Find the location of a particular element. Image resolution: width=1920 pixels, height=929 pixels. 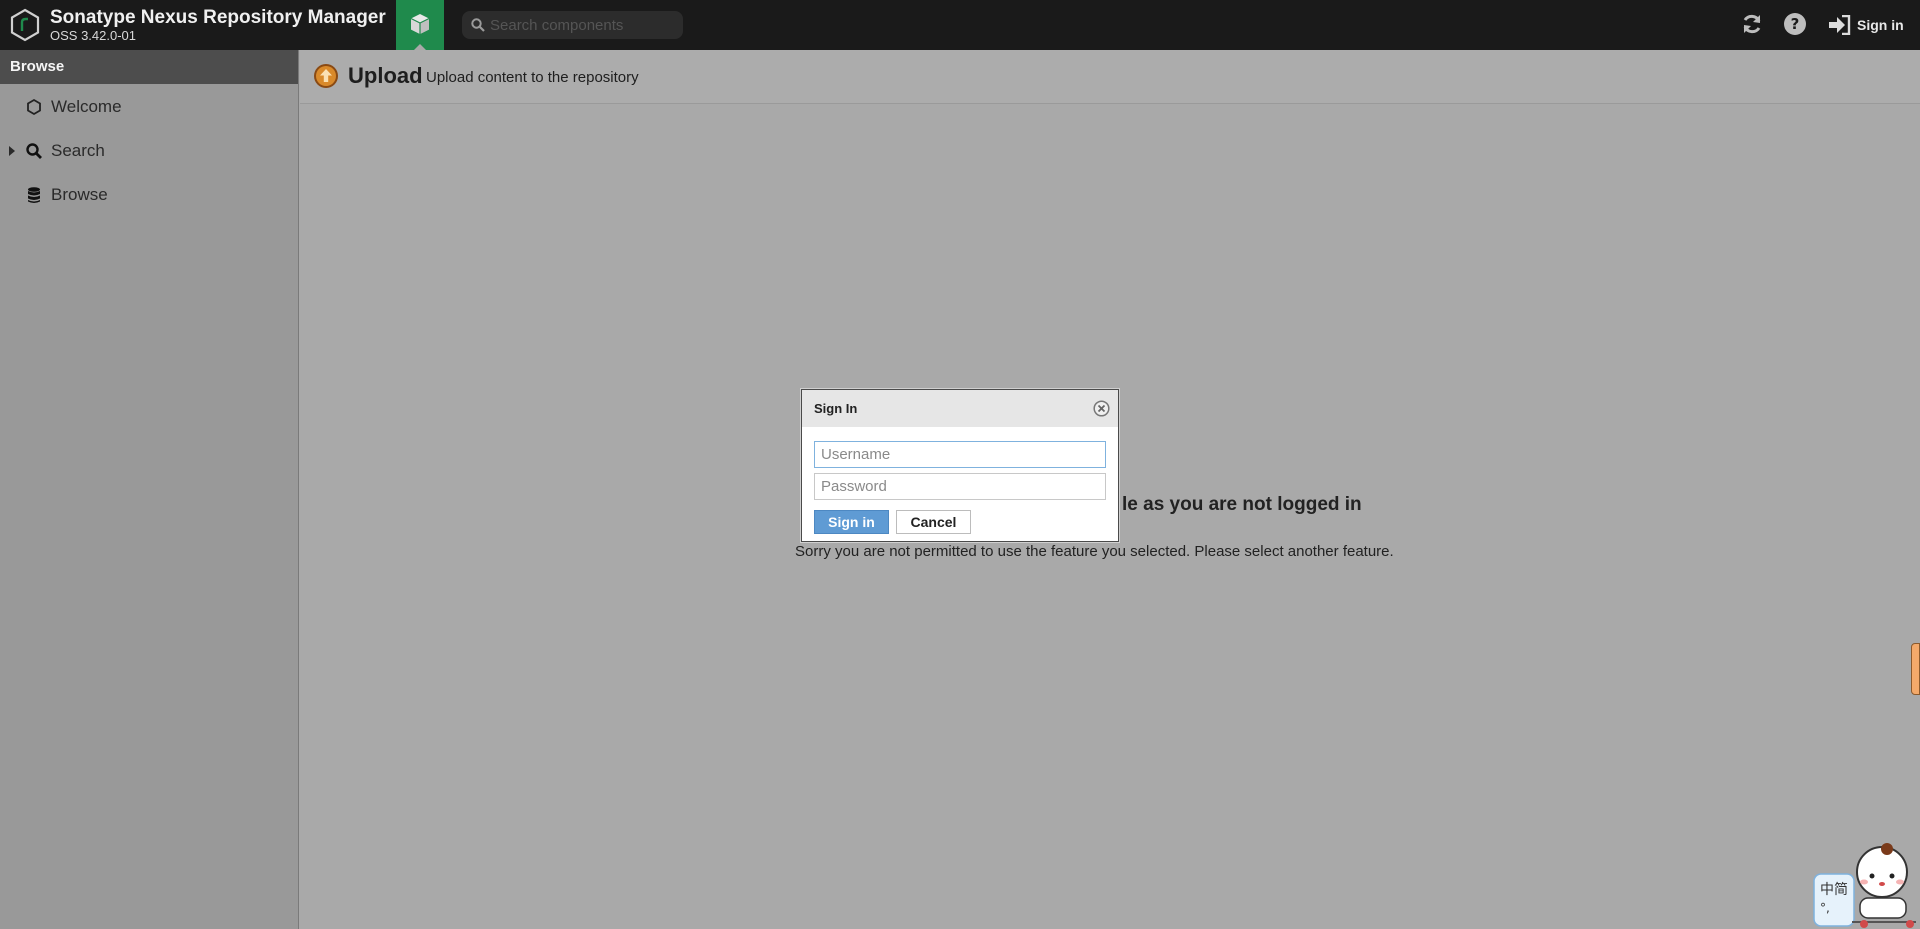

browse-mode-button is located at coordinates (420, 25).